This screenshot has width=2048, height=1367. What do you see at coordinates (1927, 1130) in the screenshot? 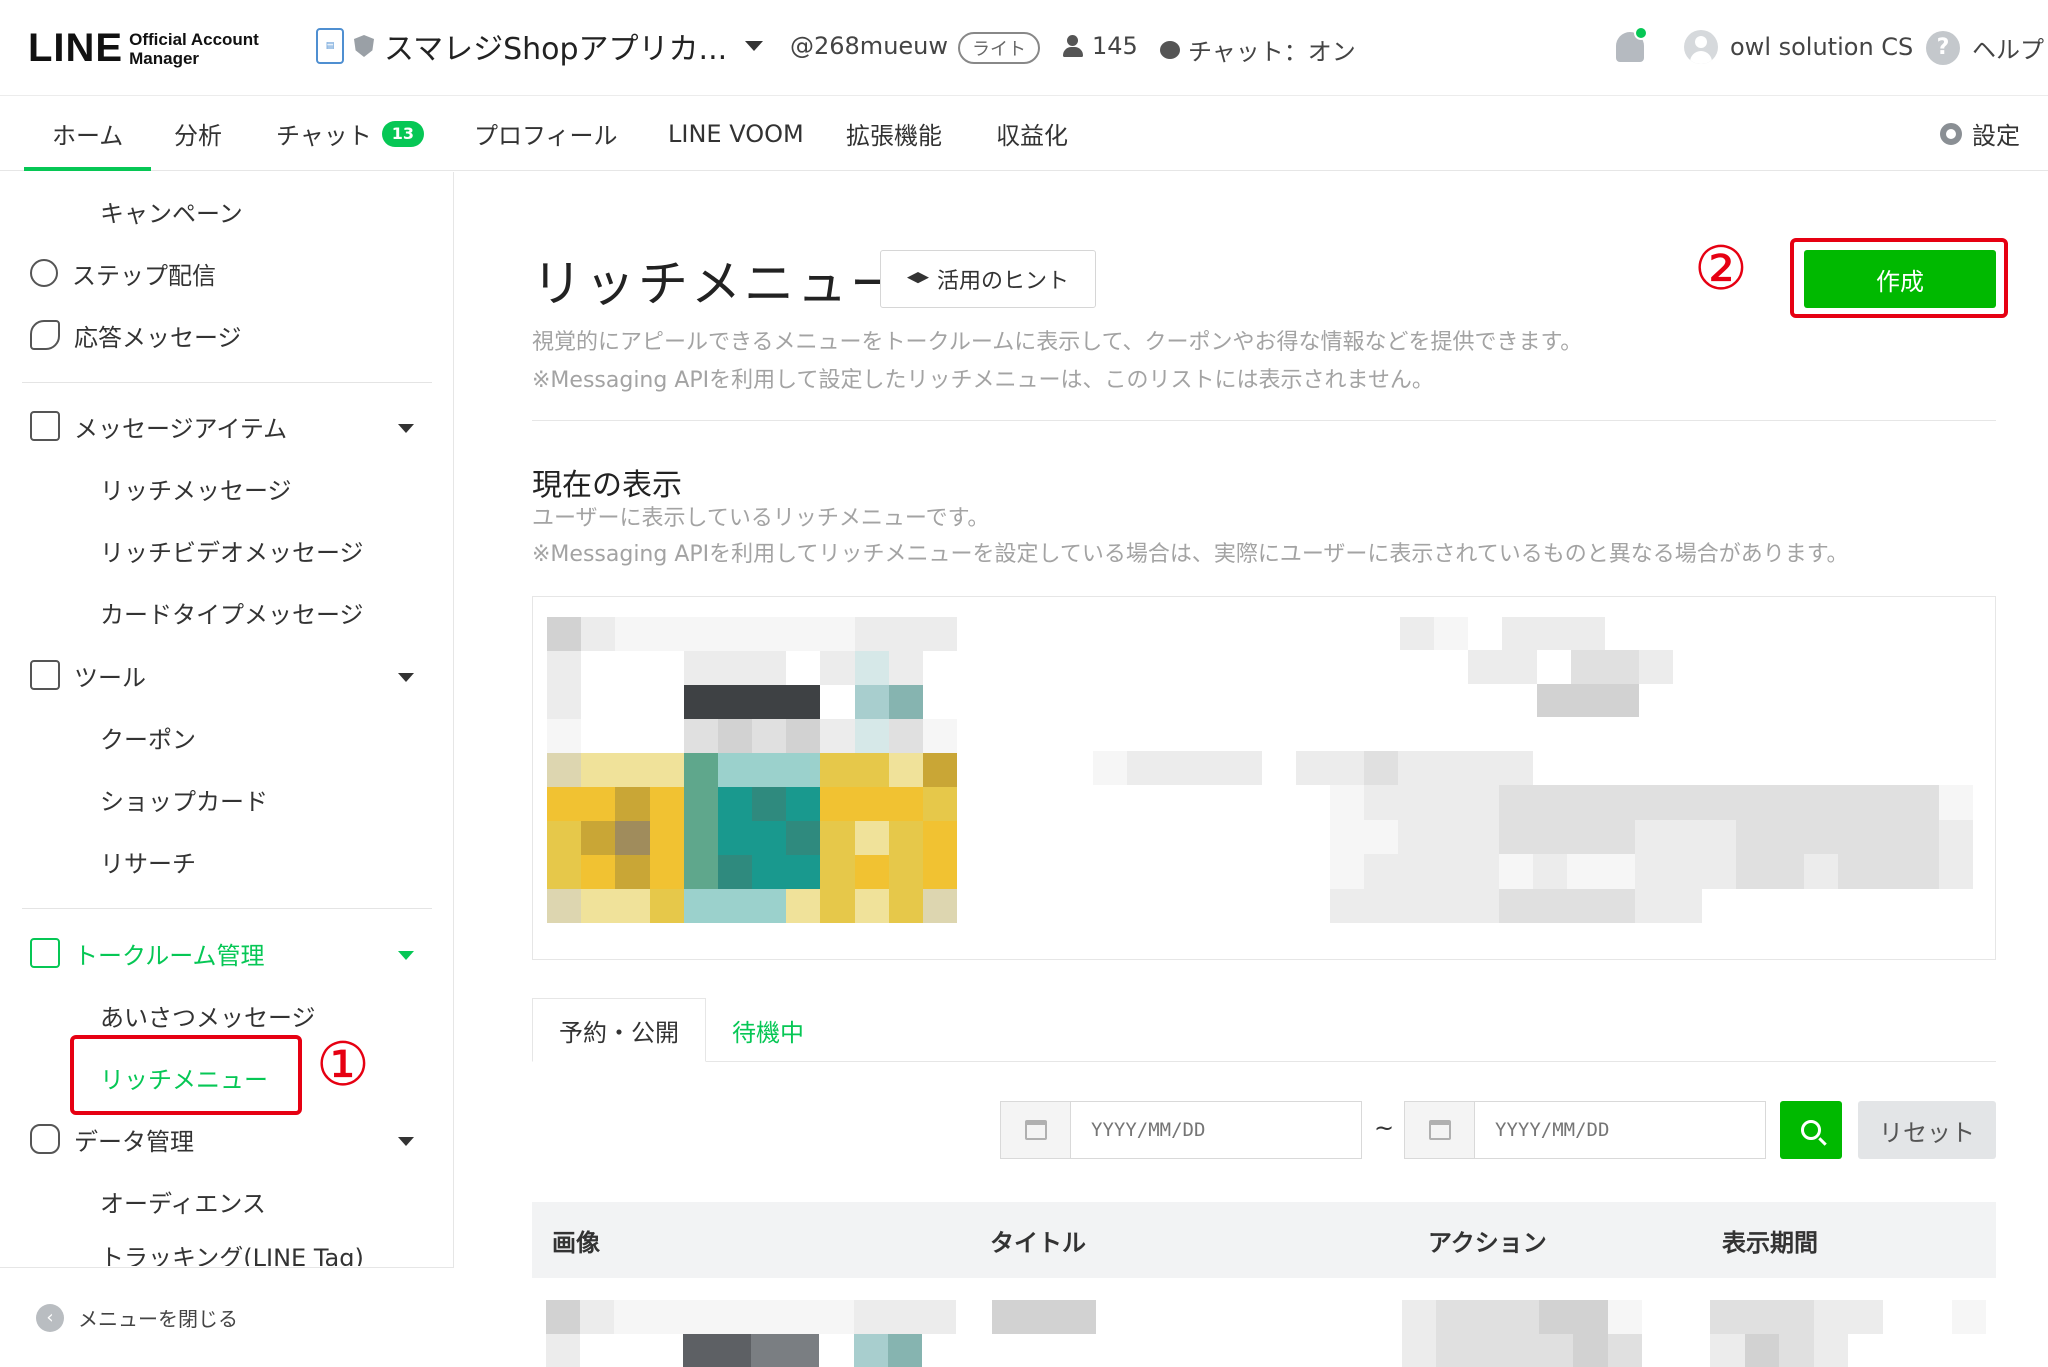
I see `reset-button: リセット` at bounding box center [1927, 1130].